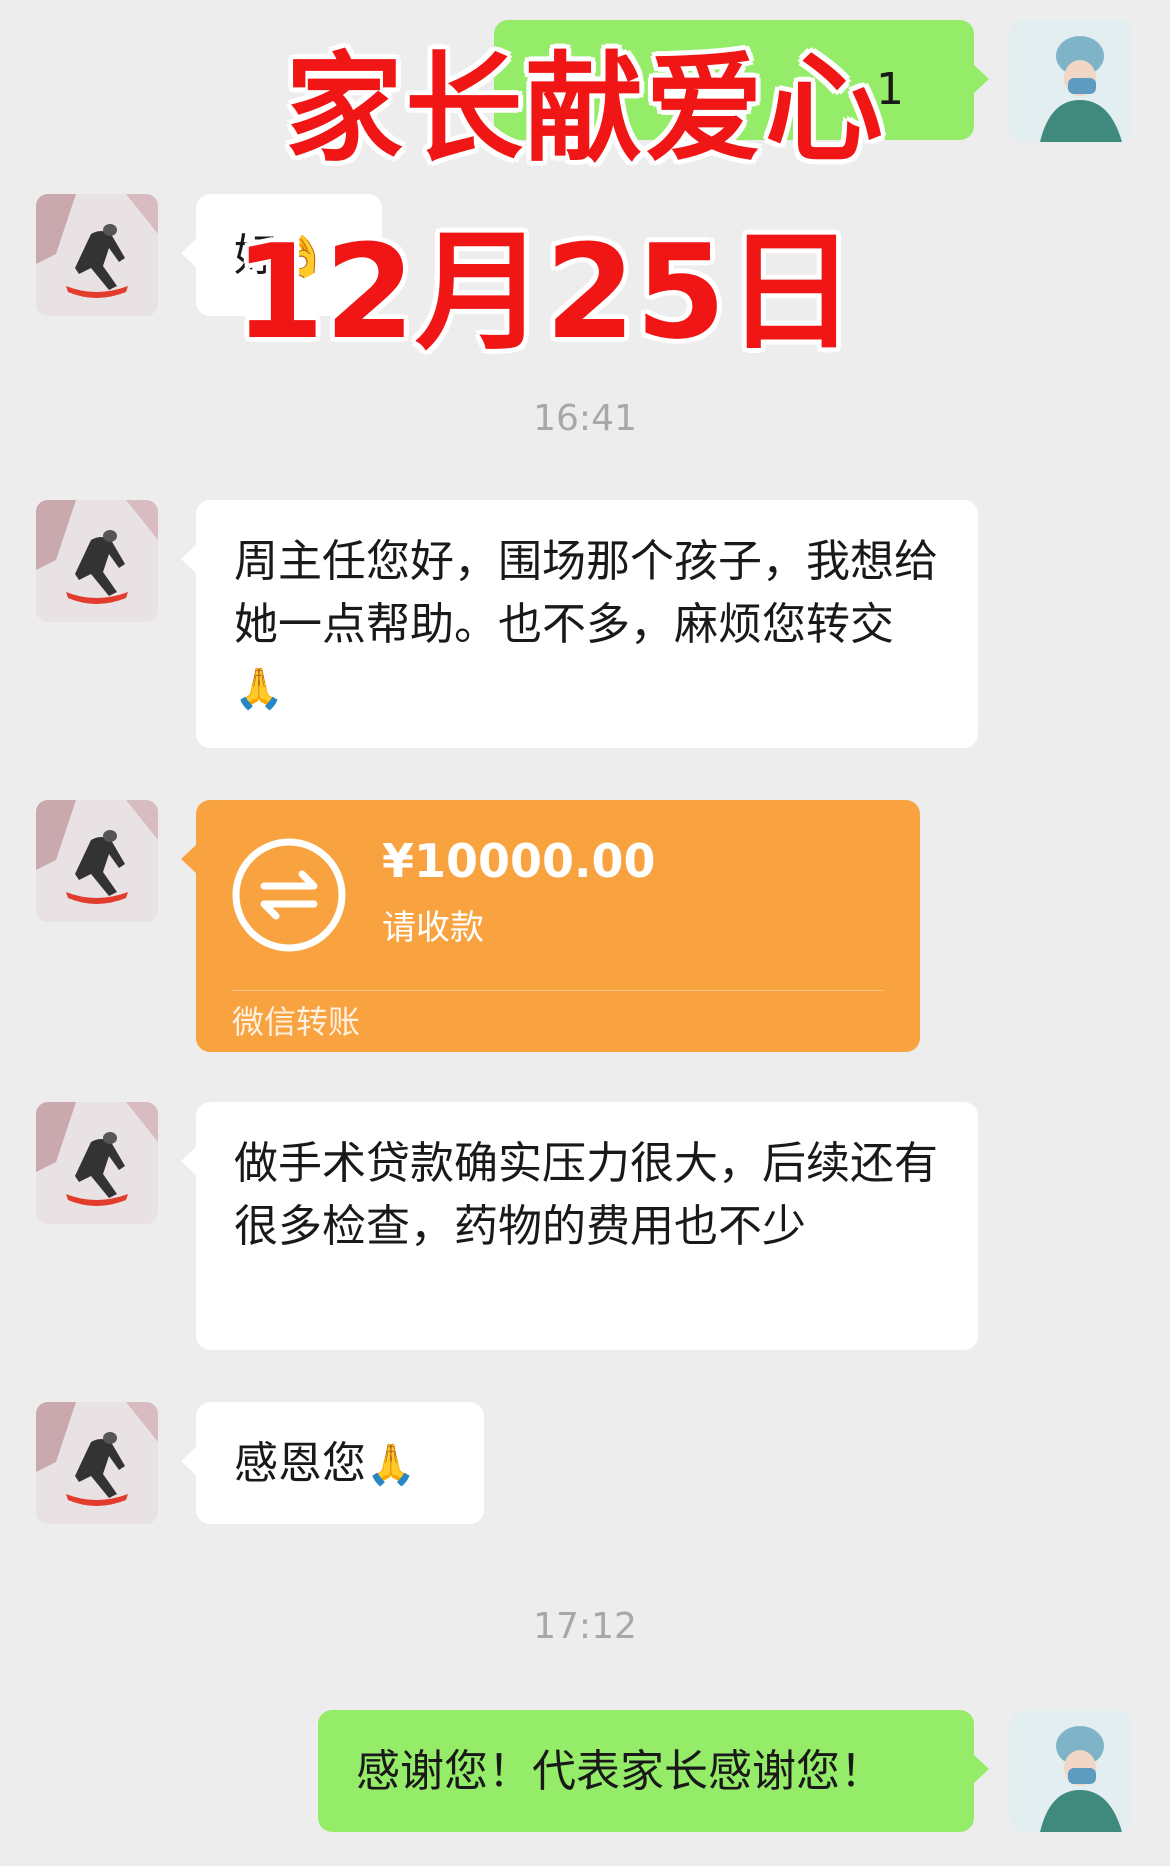 This screenshot has width=1170, height=1866. Describe the element at coordinates (585, 418) in the screenshot. I see `timestamp: 16:41` at that location.